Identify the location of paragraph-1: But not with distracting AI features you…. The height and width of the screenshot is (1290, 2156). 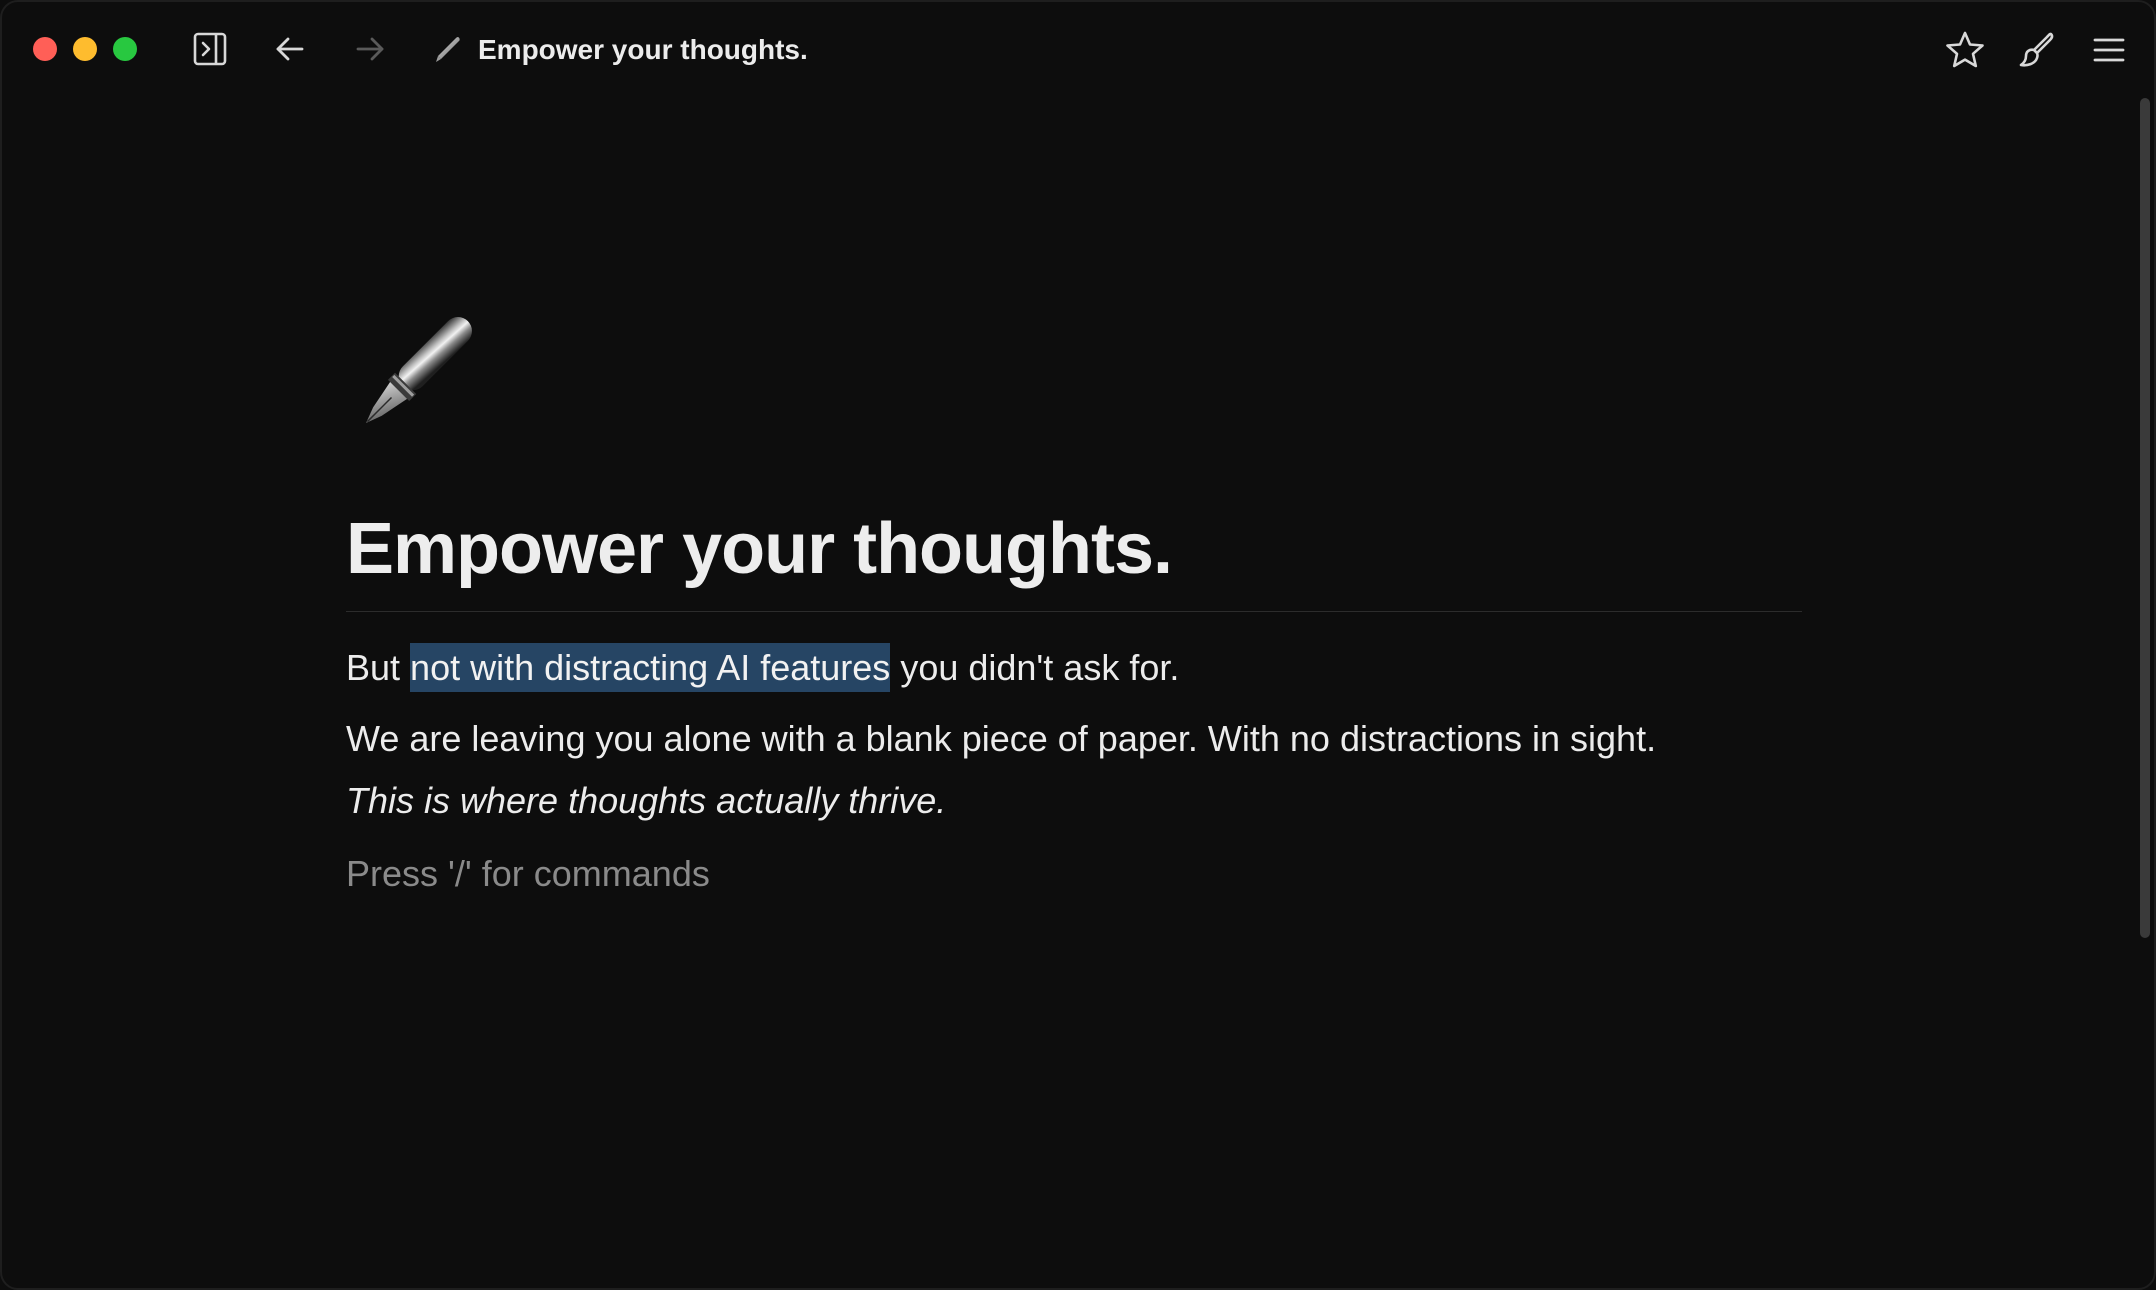
(1074, 668).